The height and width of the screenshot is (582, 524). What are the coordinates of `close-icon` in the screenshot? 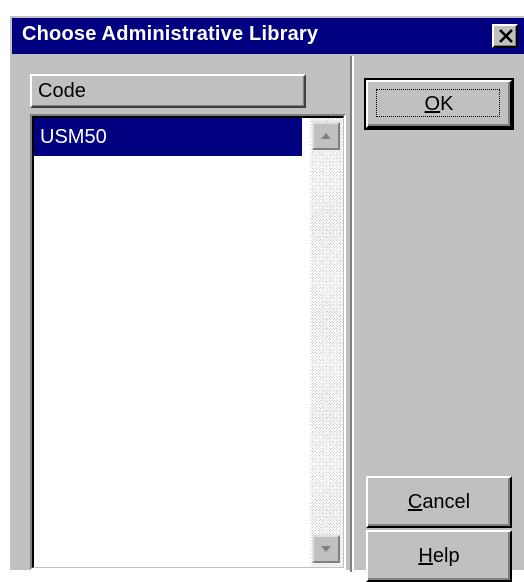 It's located at (506, 36).